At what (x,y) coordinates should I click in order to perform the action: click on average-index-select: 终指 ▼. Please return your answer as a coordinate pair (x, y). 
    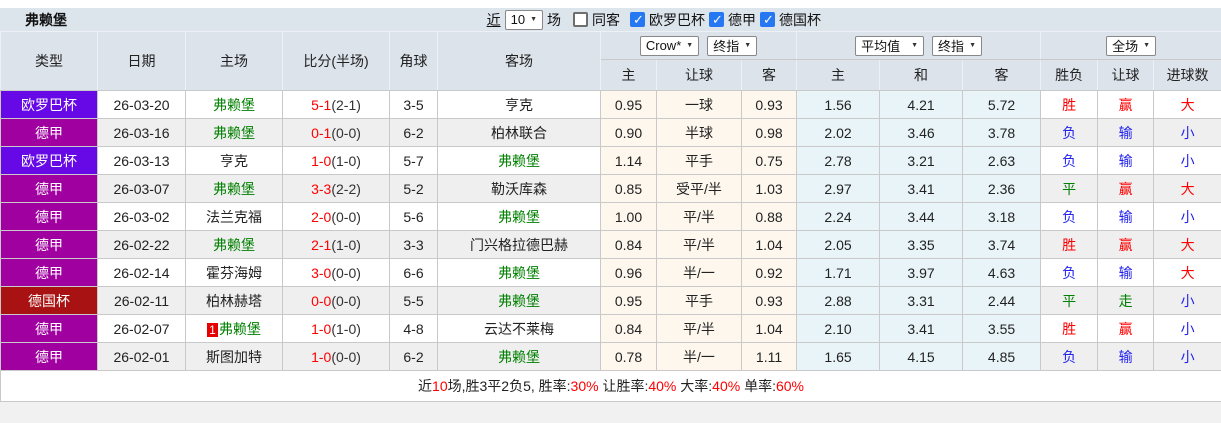
    Looking at the image, I should click on (957, 45).